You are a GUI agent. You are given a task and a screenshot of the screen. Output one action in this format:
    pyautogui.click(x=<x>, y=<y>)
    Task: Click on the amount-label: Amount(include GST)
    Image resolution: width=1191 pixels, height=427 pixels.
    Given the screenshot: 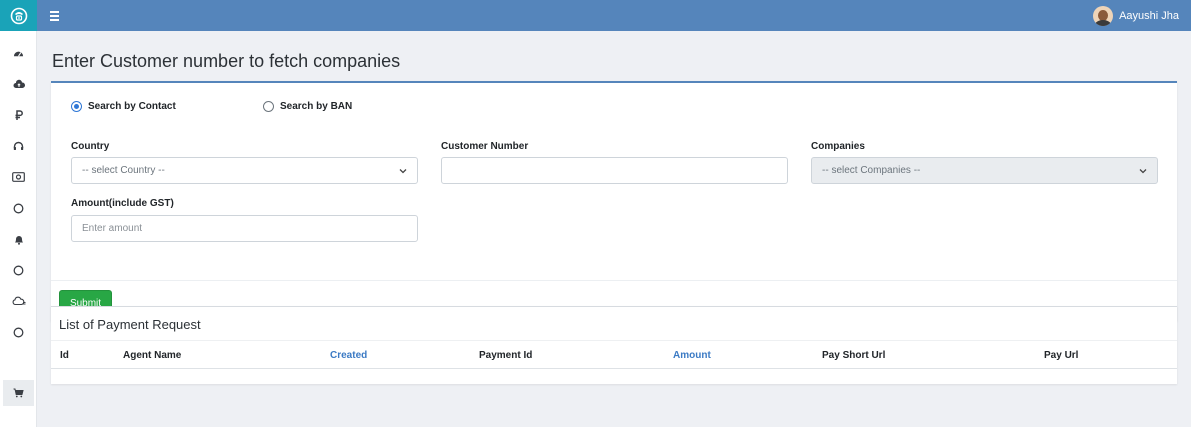 What is the action you would take?
    pyautogui.click(x=122, y=203)
    